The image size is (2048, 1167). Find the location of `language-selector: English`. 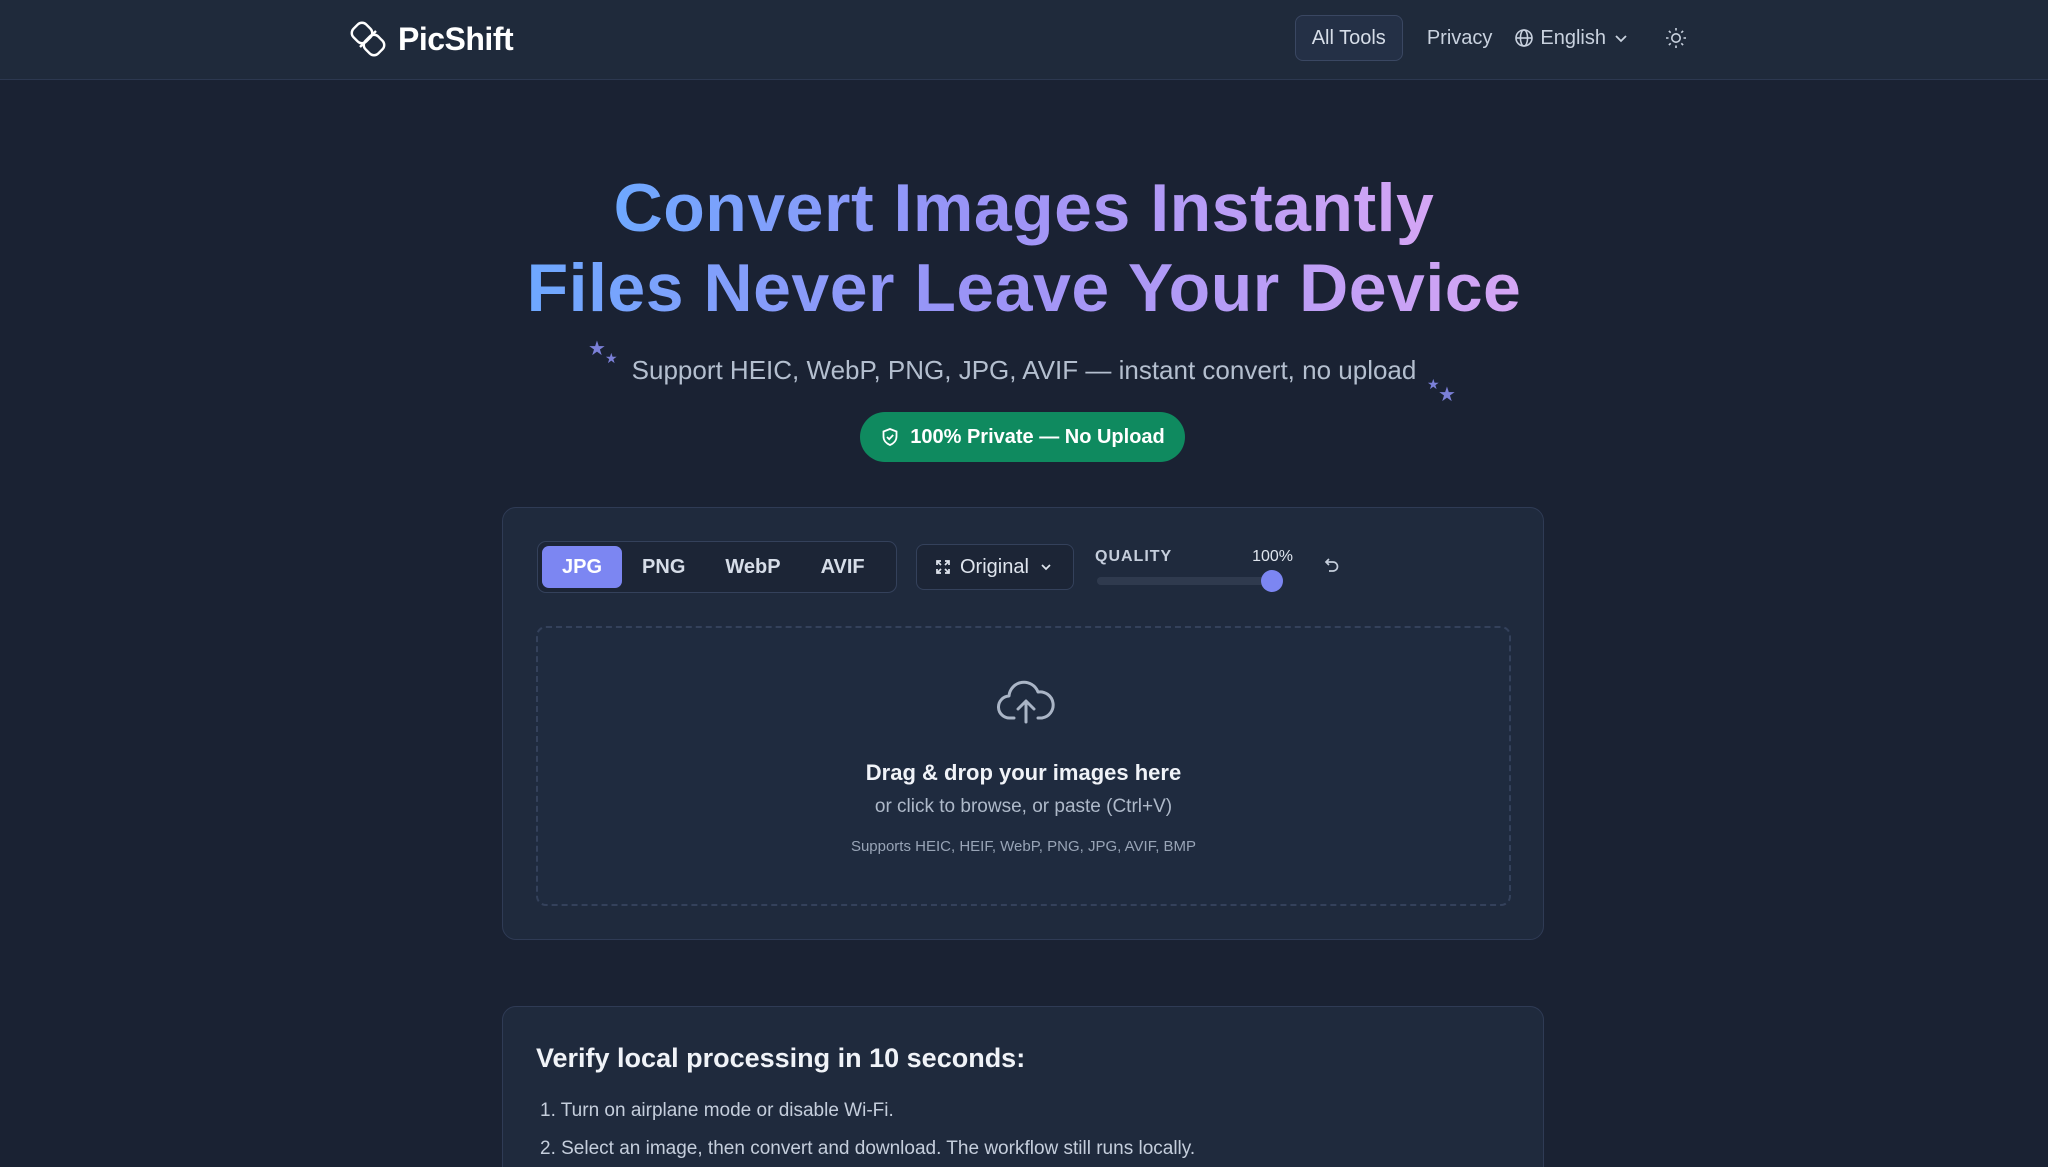

language-selector: English is located at coordinates (1572, 38).